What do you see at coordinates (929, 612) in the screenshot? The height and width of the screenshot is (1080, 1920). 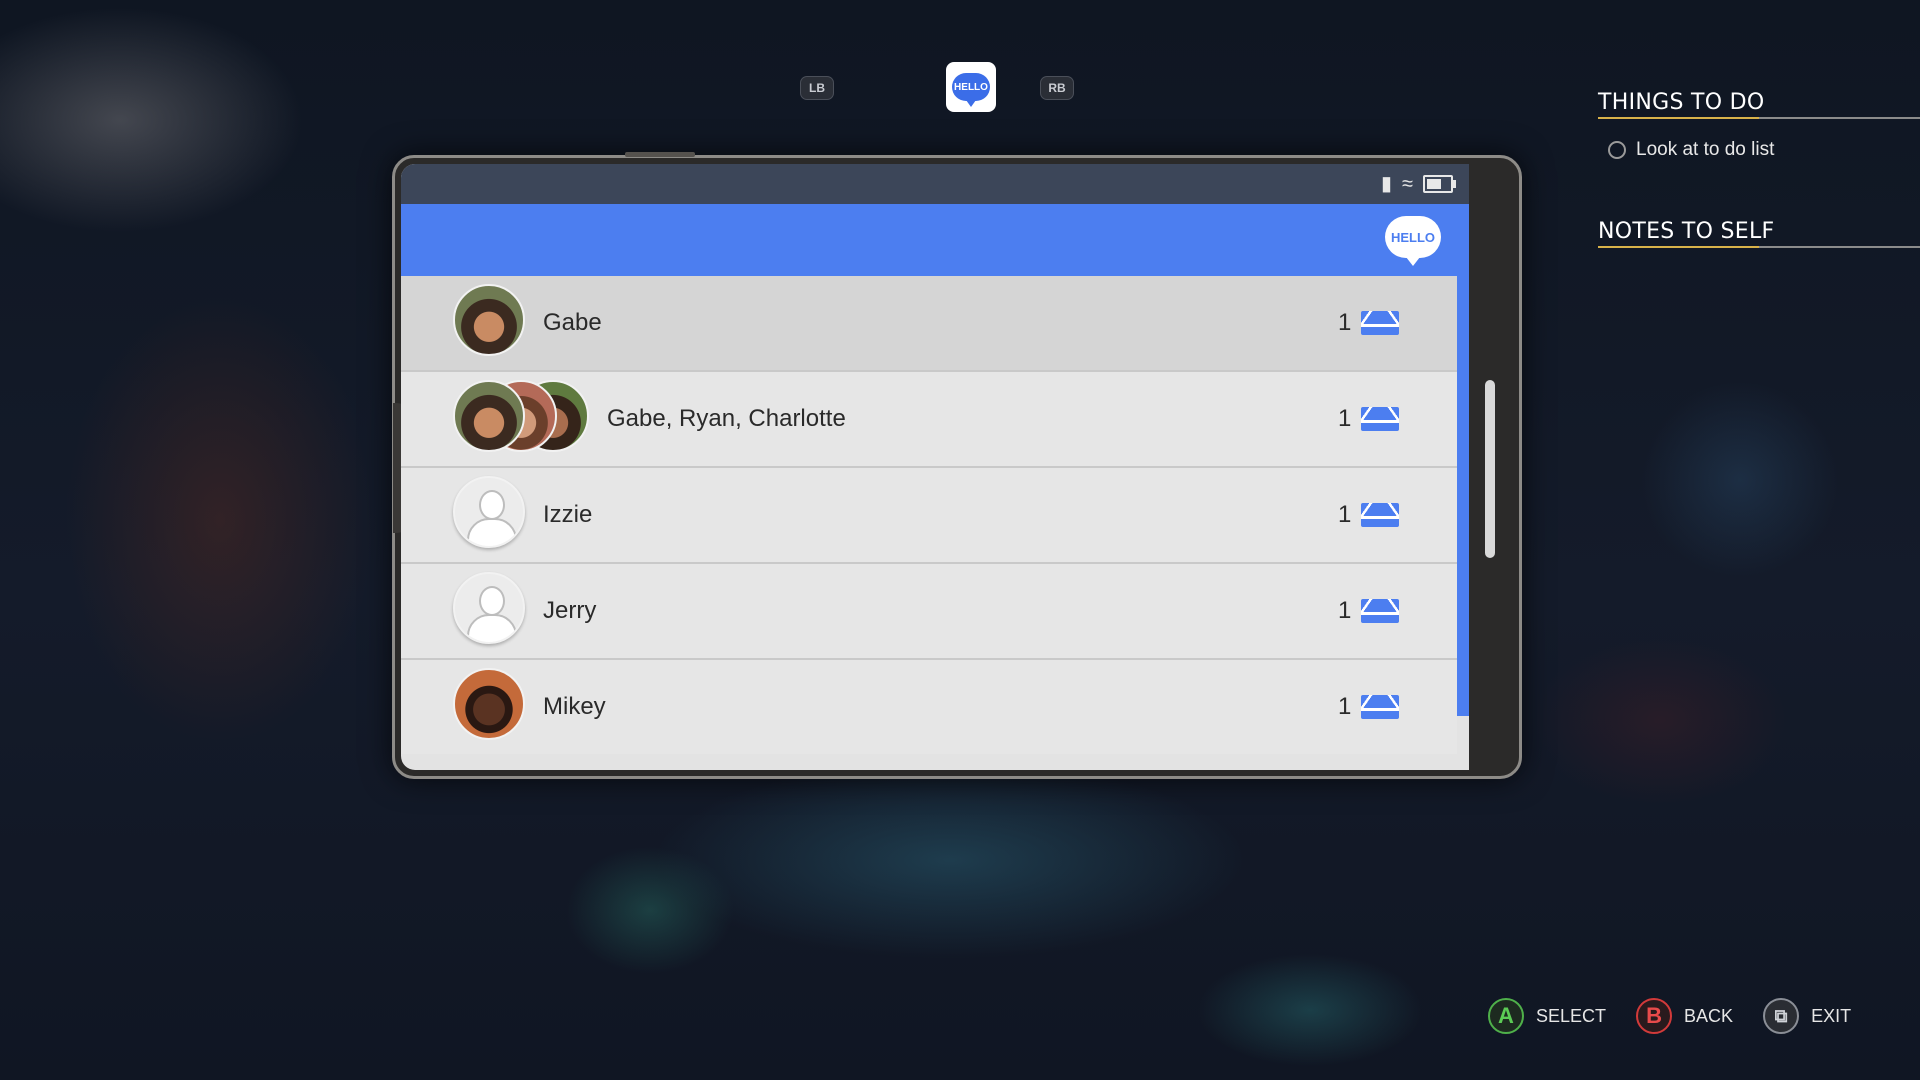 I see `conversation-row-jerry: Jerry 1` at bounding box center [929, 612].